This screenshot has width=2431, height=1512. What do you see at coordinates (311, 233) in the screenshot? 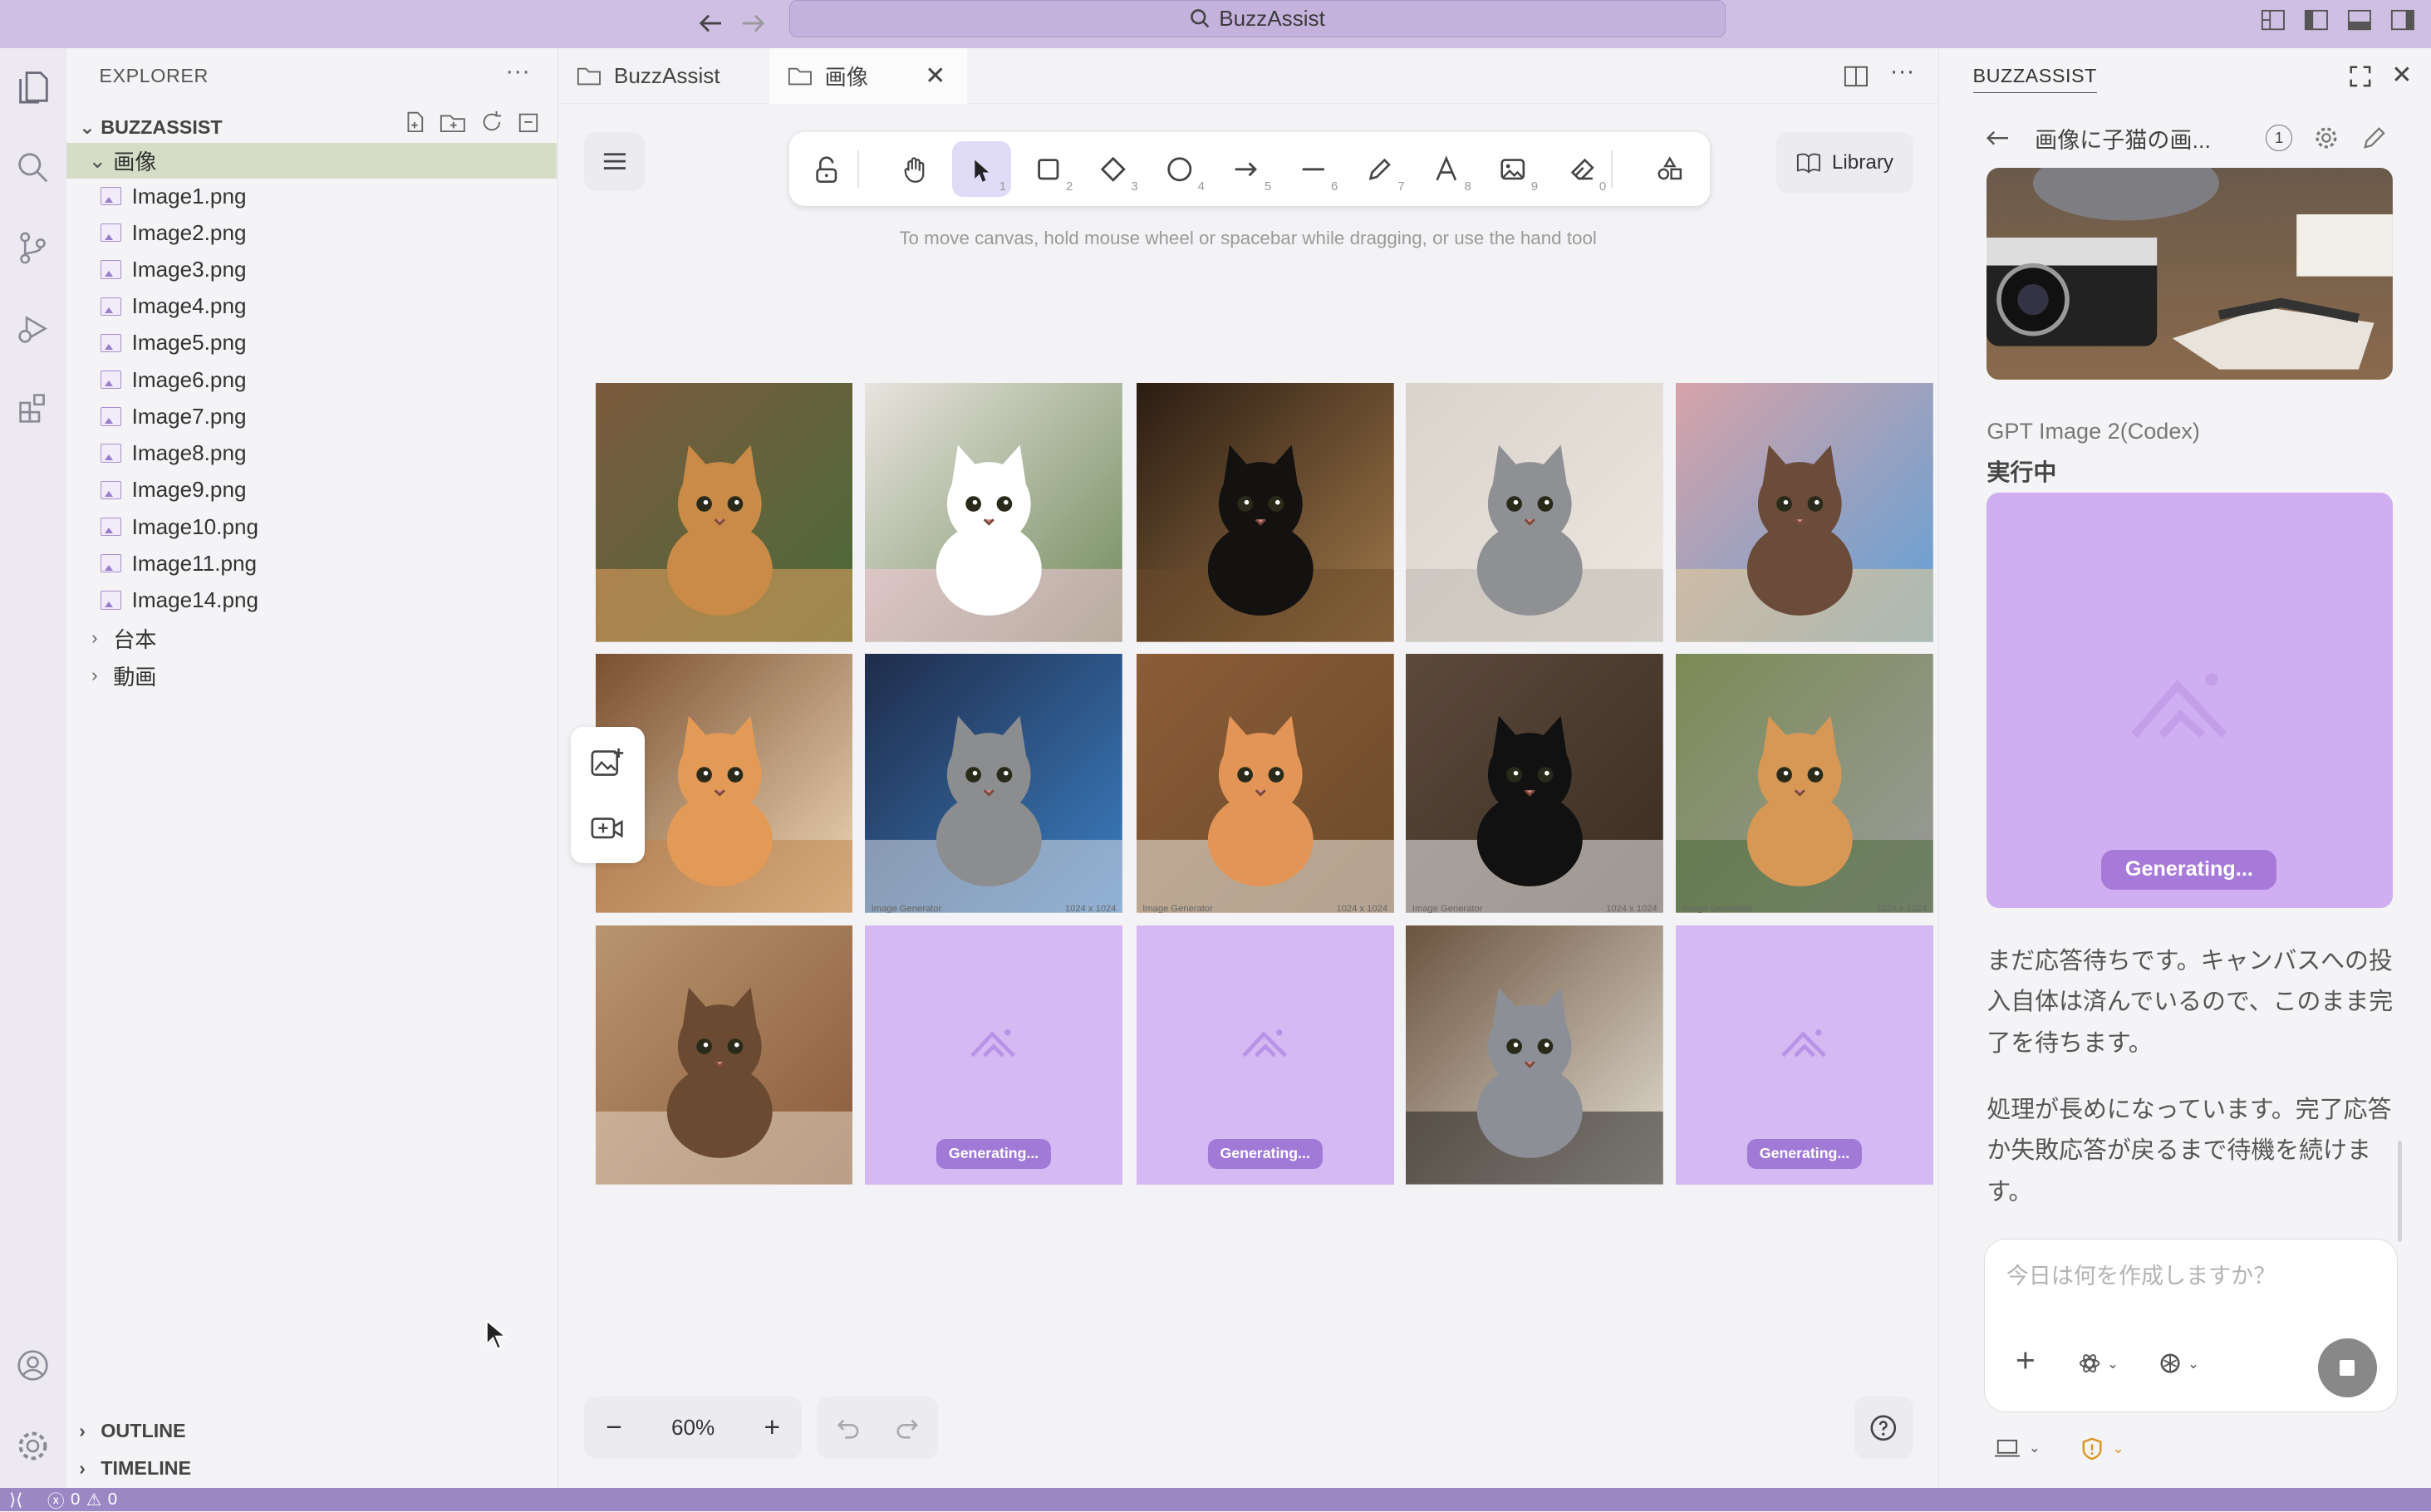
I see `file-item: Image2.png` at bounding box center [311, 233].